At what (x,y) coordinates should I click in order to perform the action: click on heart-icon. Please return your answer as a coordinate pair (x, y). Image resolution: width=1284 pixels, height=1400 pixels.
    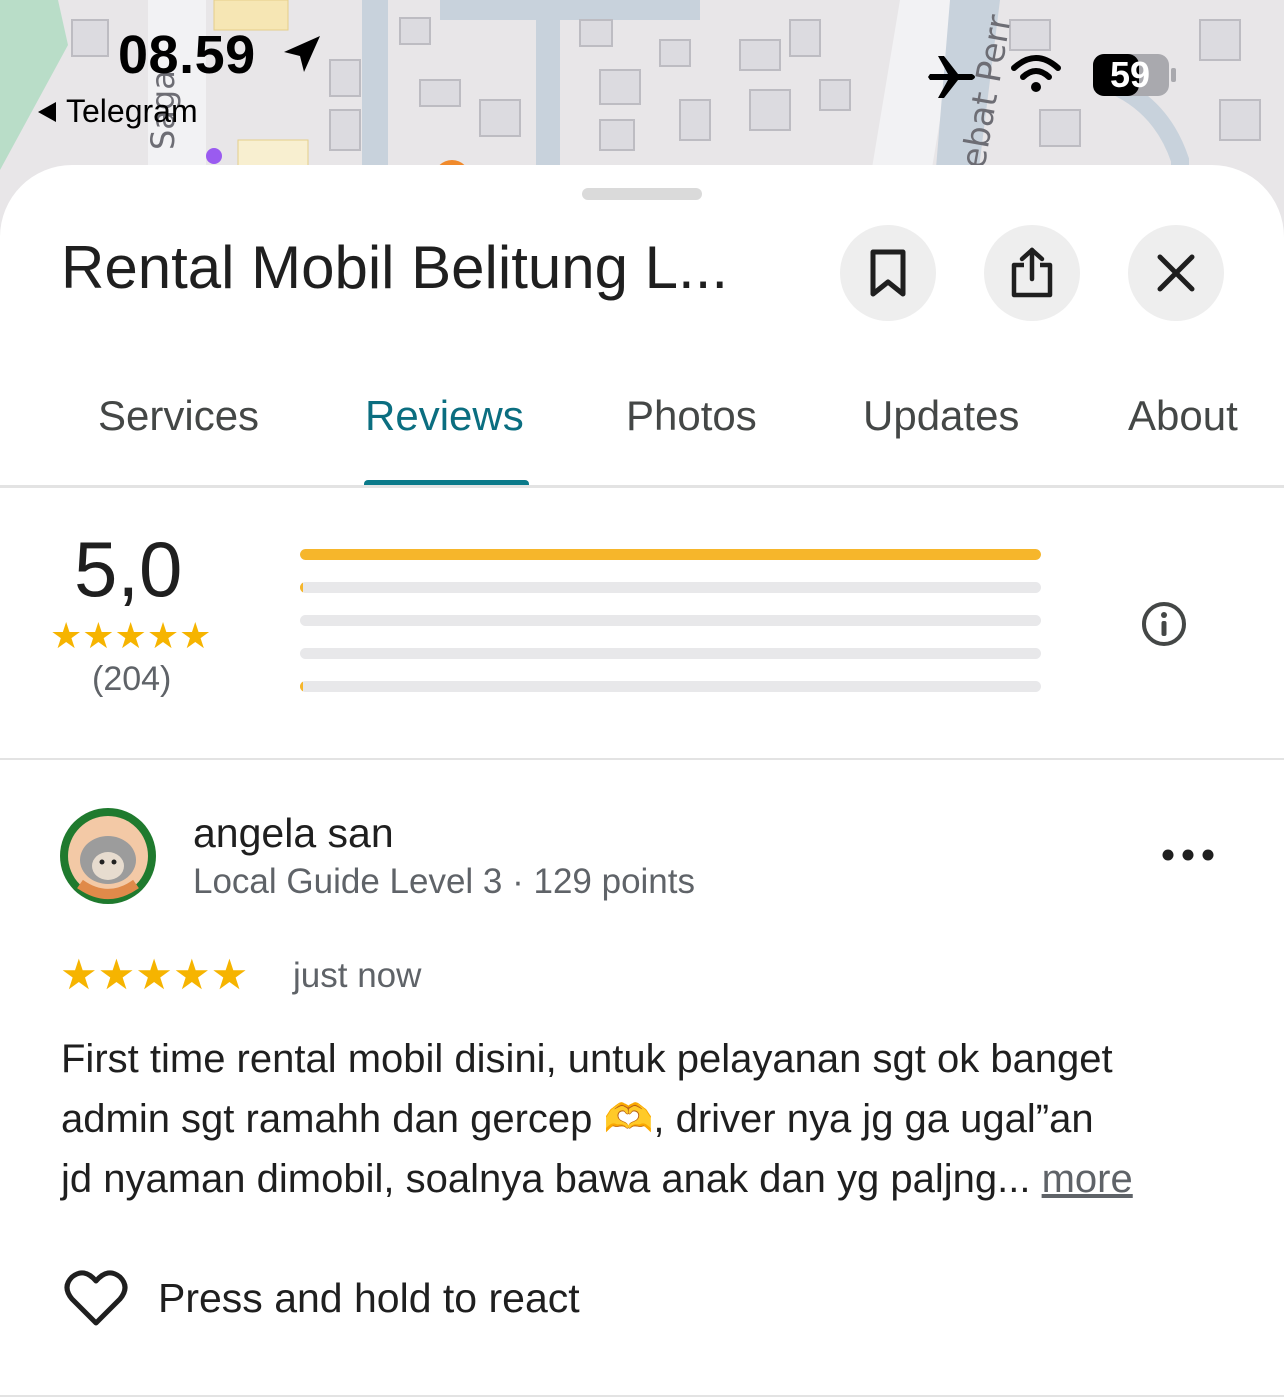
    Looking at the image, I should click on (96, 1299).